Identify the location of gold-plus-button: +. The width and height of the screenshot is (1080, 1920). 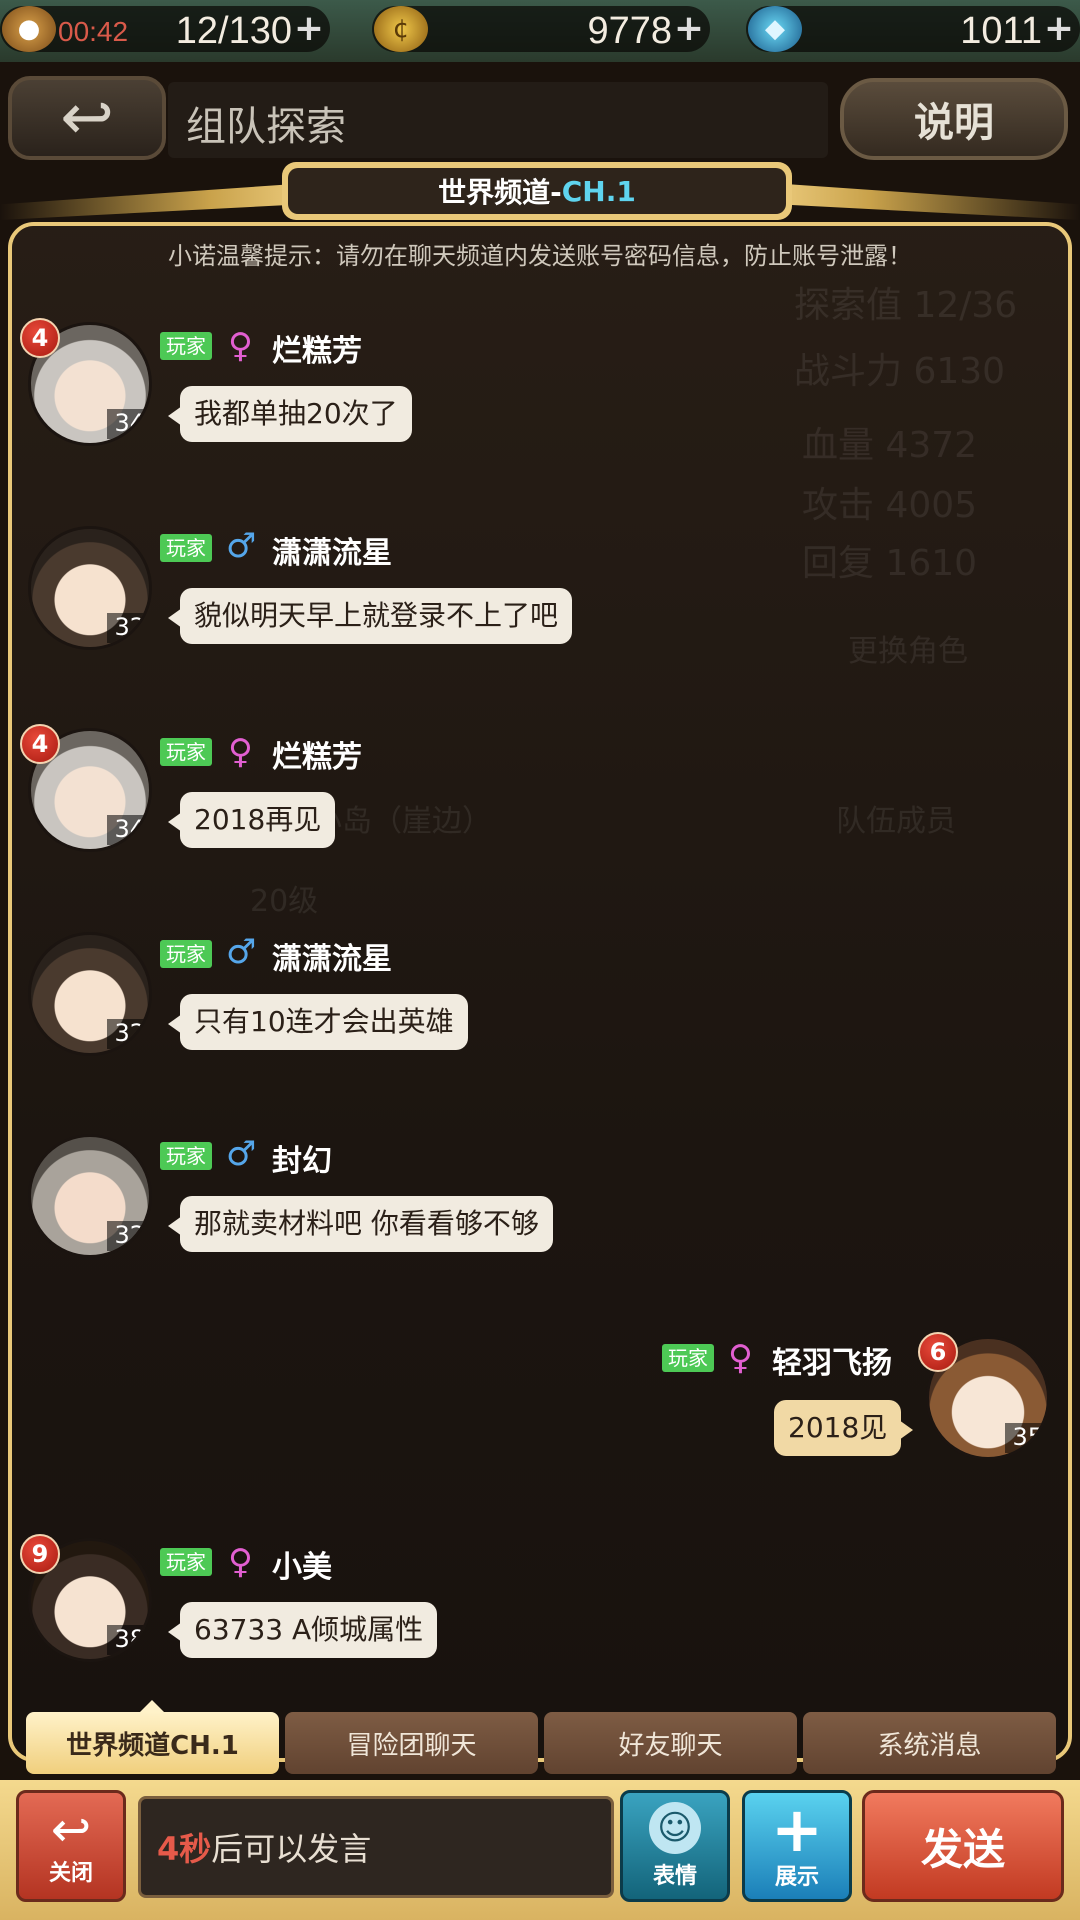
(689, 28).